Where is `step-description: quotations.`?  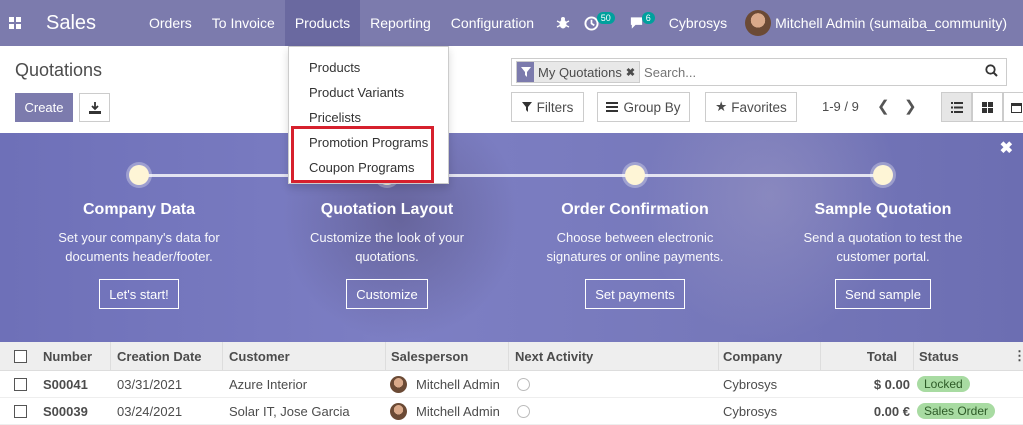 step-description: quotations. is located at coordinates (387, 256).